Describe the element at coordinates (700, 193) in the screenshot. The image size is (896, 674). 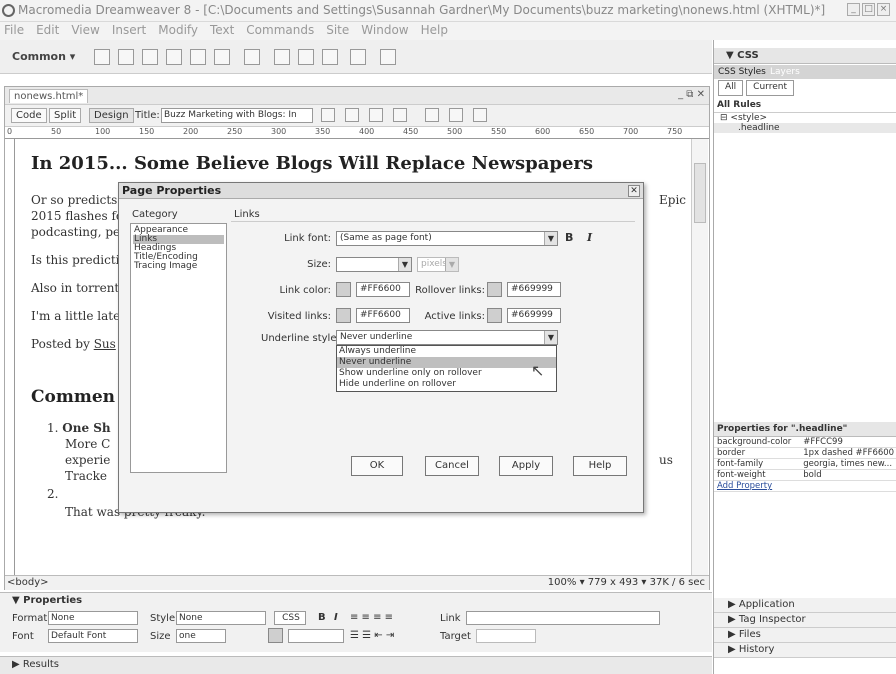
I see `scrollbar-thumb` at that location.